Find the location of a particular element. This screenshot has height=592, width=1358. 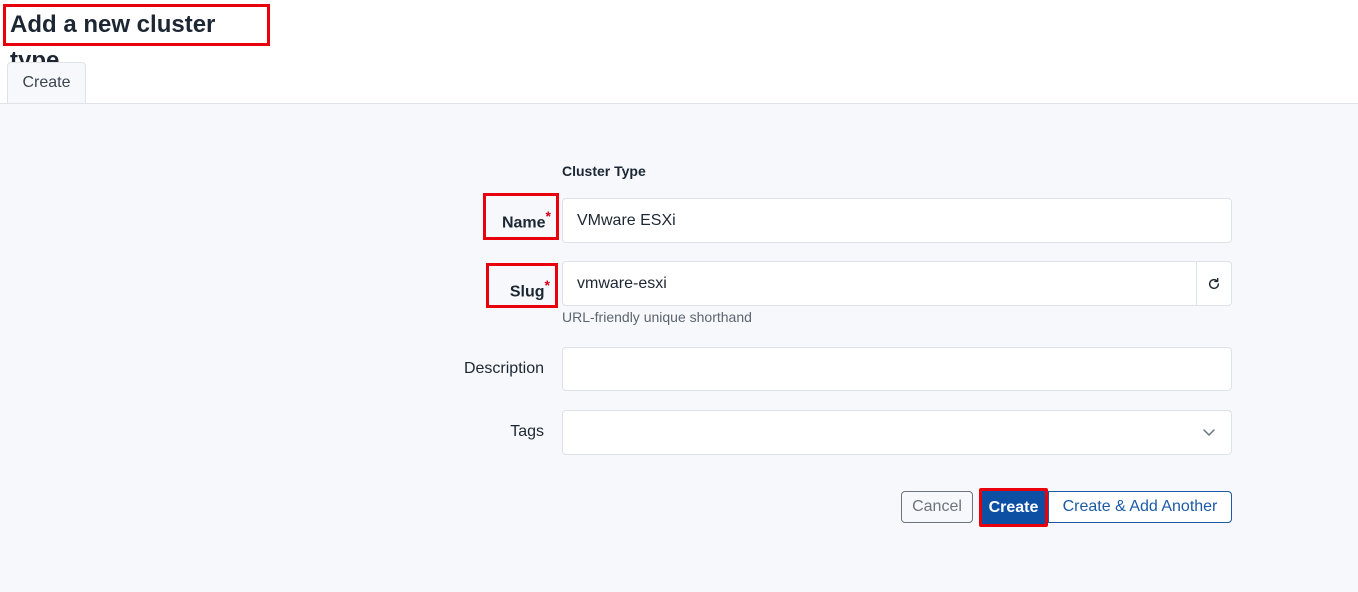

tags-select is located at coordinates (897, 432).